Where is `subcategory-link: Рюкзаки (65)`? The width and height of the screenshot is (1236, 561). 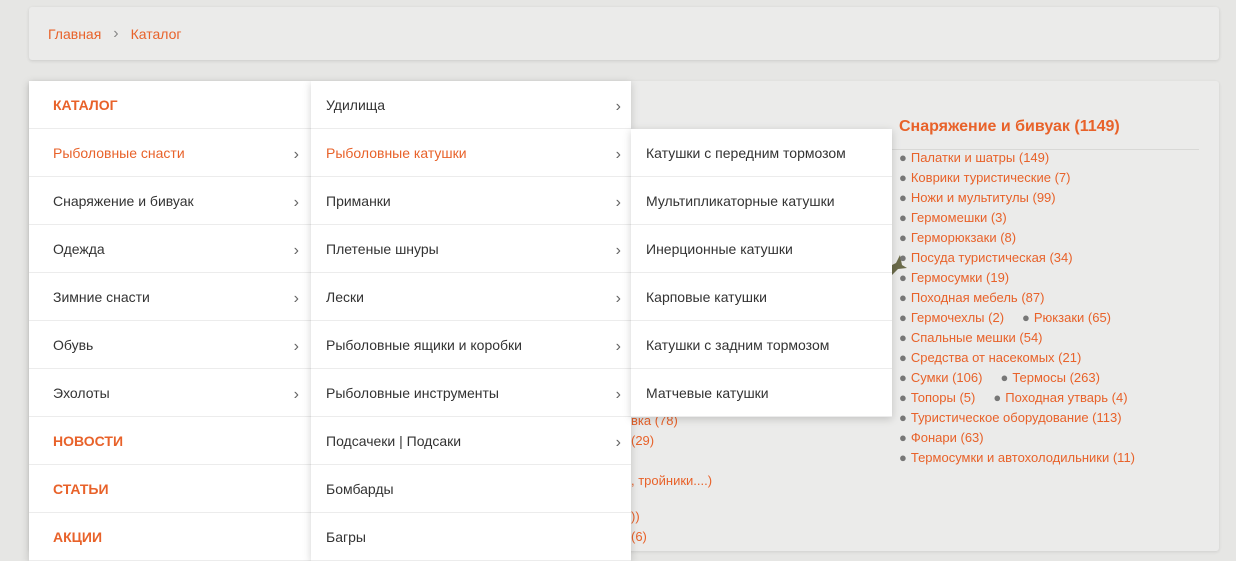 subcategory-link: Рюкзаки (65) is located at coordinates (1072, 317).